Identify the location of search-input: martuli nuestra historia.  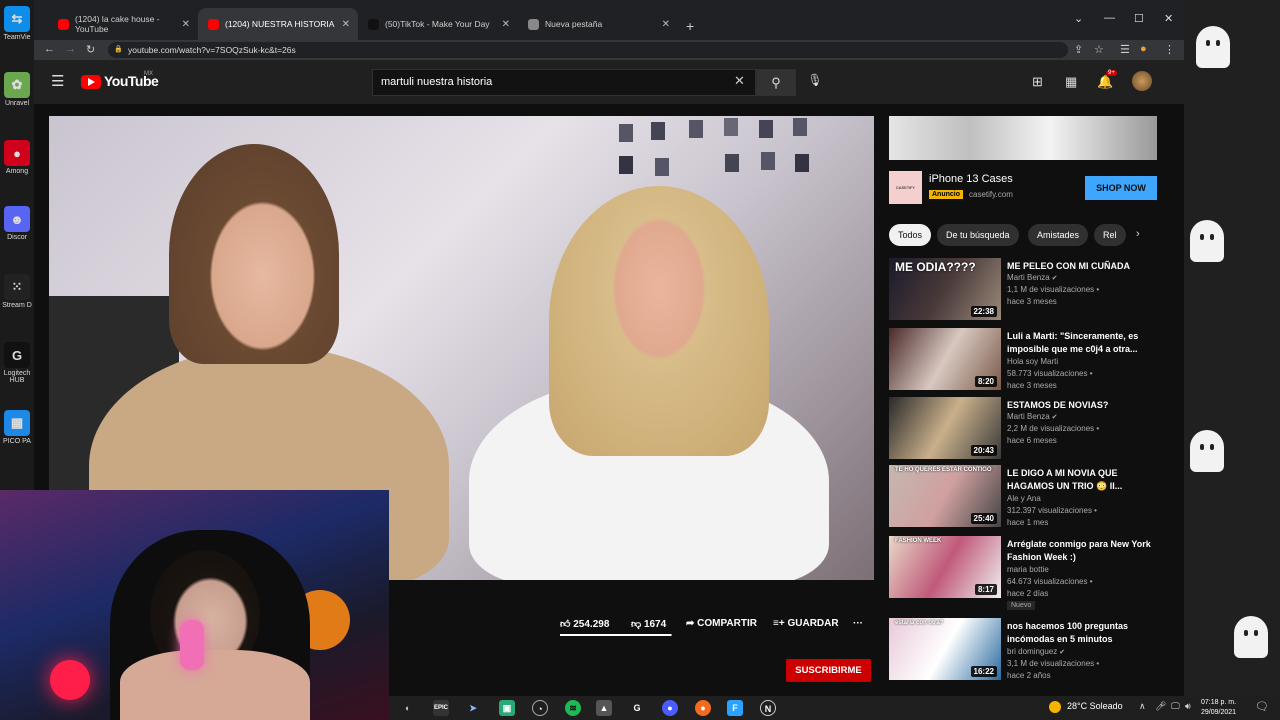
(564, 82).